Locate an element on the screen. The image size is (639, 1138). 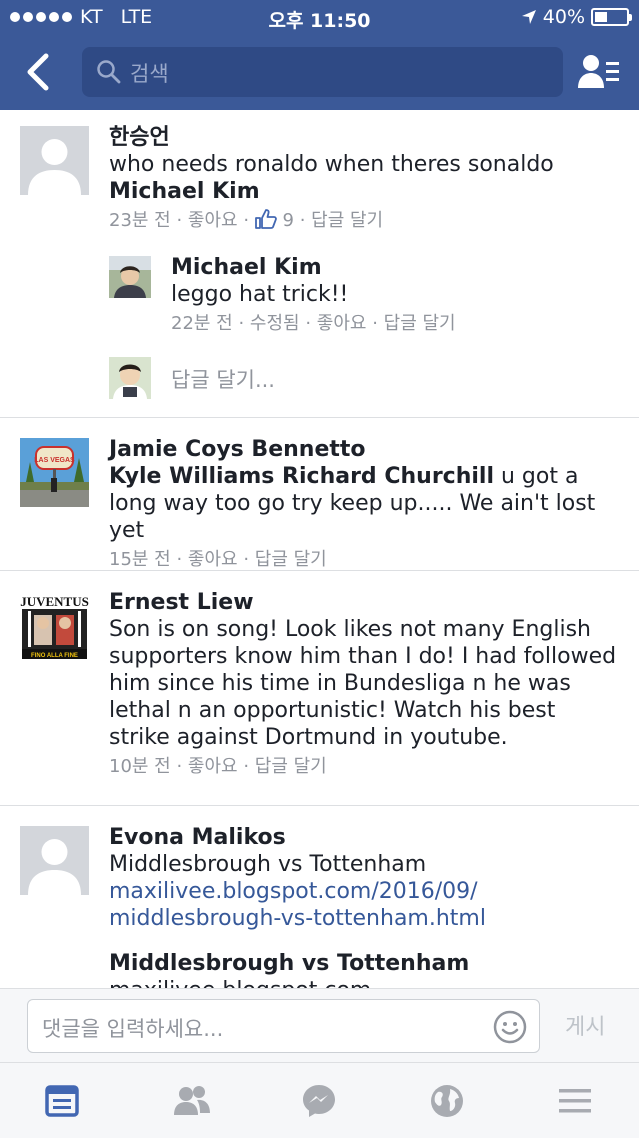
reply-time: 22분 전 is located at coordinates (202, 323).